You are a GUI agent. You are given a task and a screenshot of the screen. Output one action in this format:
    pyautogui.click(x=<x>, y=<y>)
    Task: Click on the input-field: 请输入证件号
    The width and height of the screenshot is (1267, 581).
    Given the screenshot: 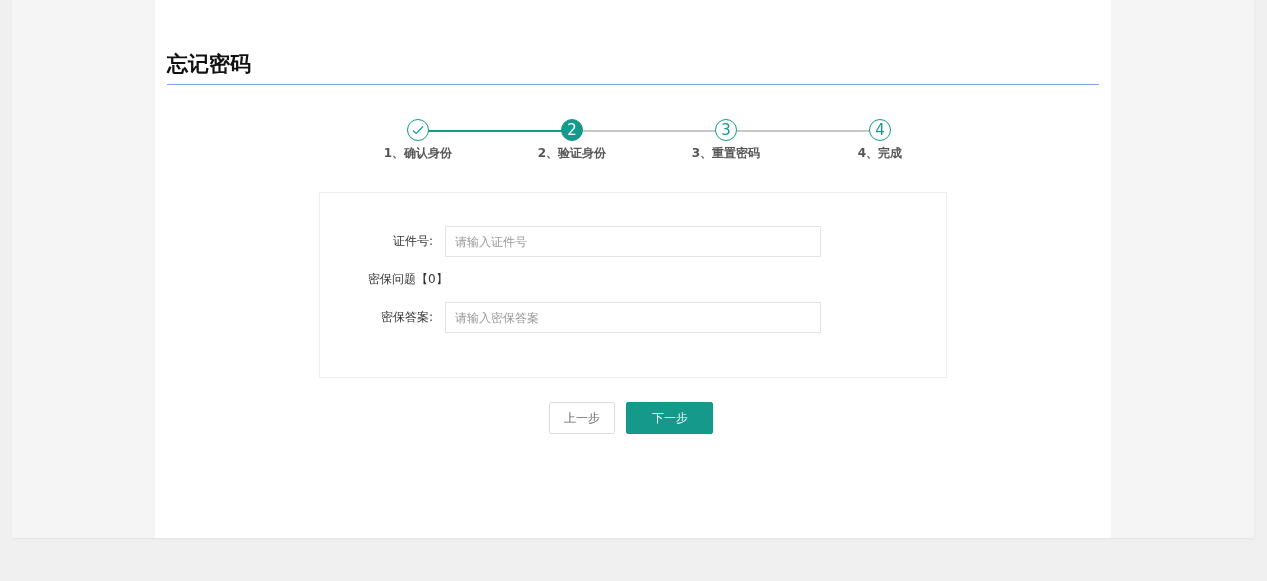 What is the action you would take?
    pyautogui.click(x=633, y=241)
    